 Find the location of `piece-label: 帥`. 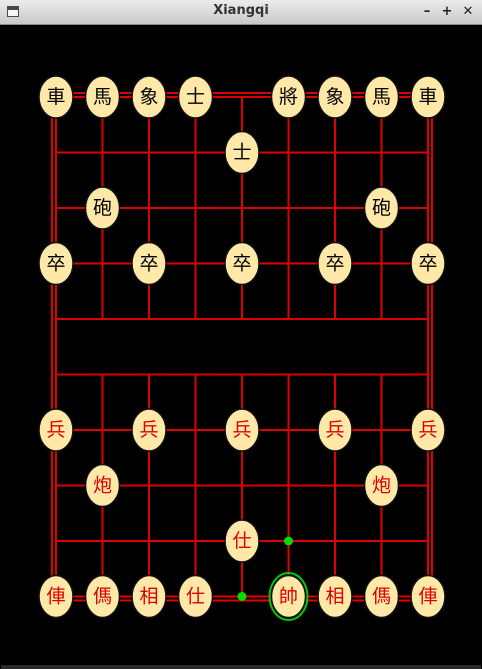

piece-label: 帥 is located at coordinates (288, 597).